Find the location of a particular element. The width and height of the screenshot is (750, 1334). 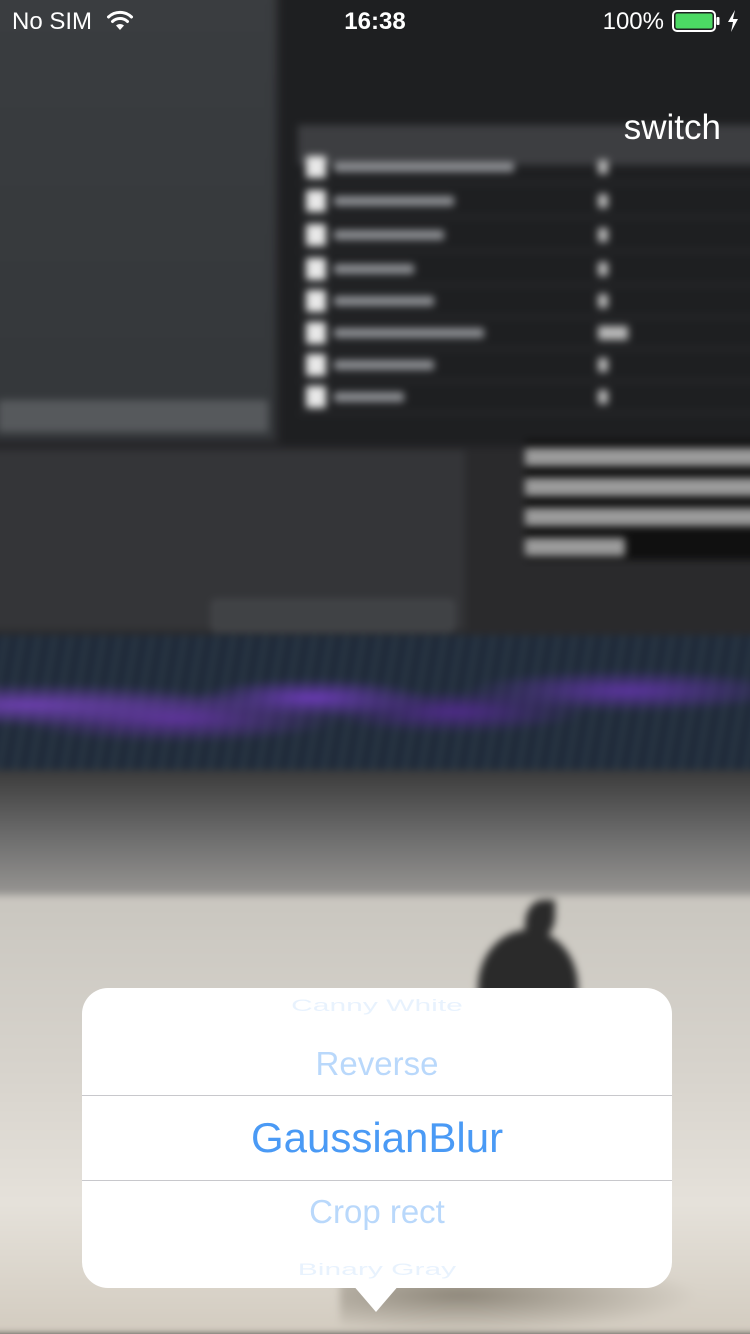

picker-item-binary-gray: Binary Gray is located at coordinates (377, 1270).